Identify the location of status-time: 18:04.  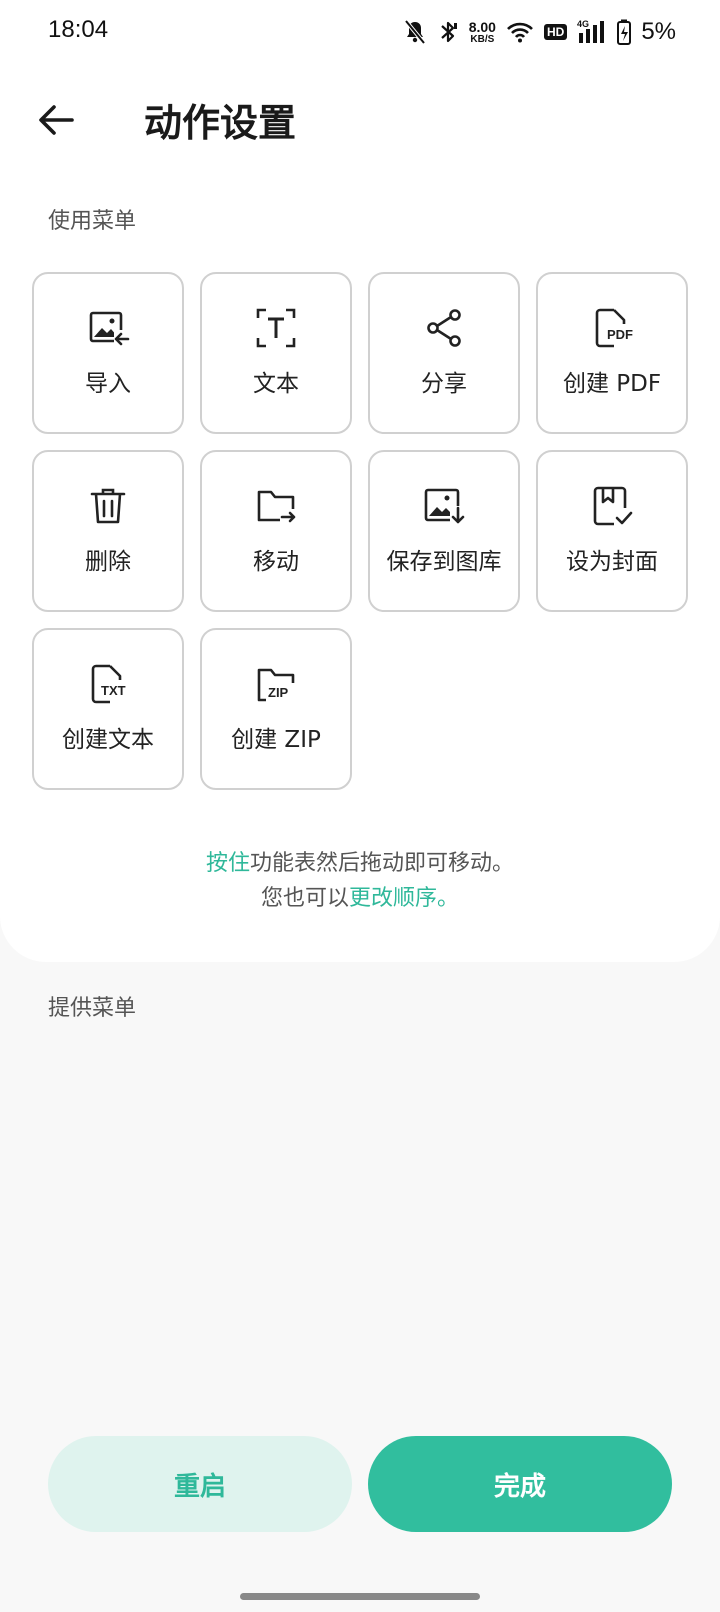
(78, 29).